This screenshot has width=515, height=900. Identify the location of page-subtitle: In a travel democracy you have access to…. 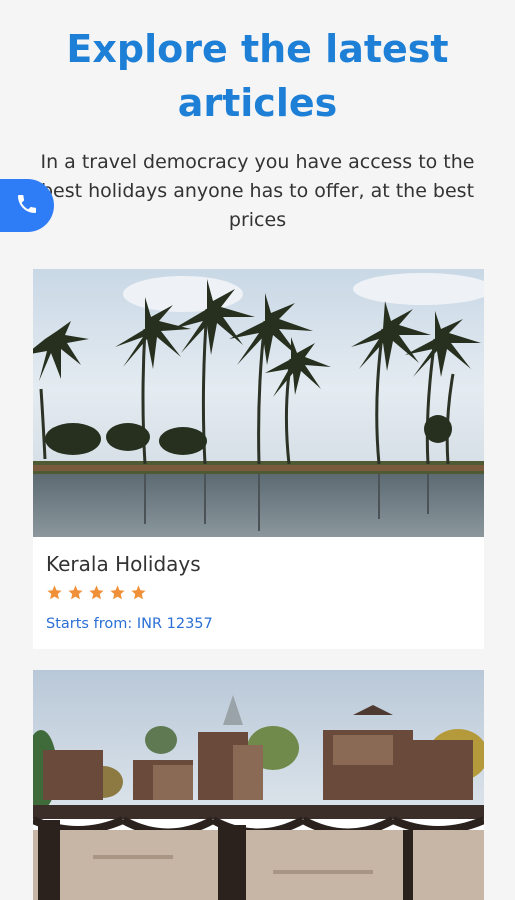
(257, 191).